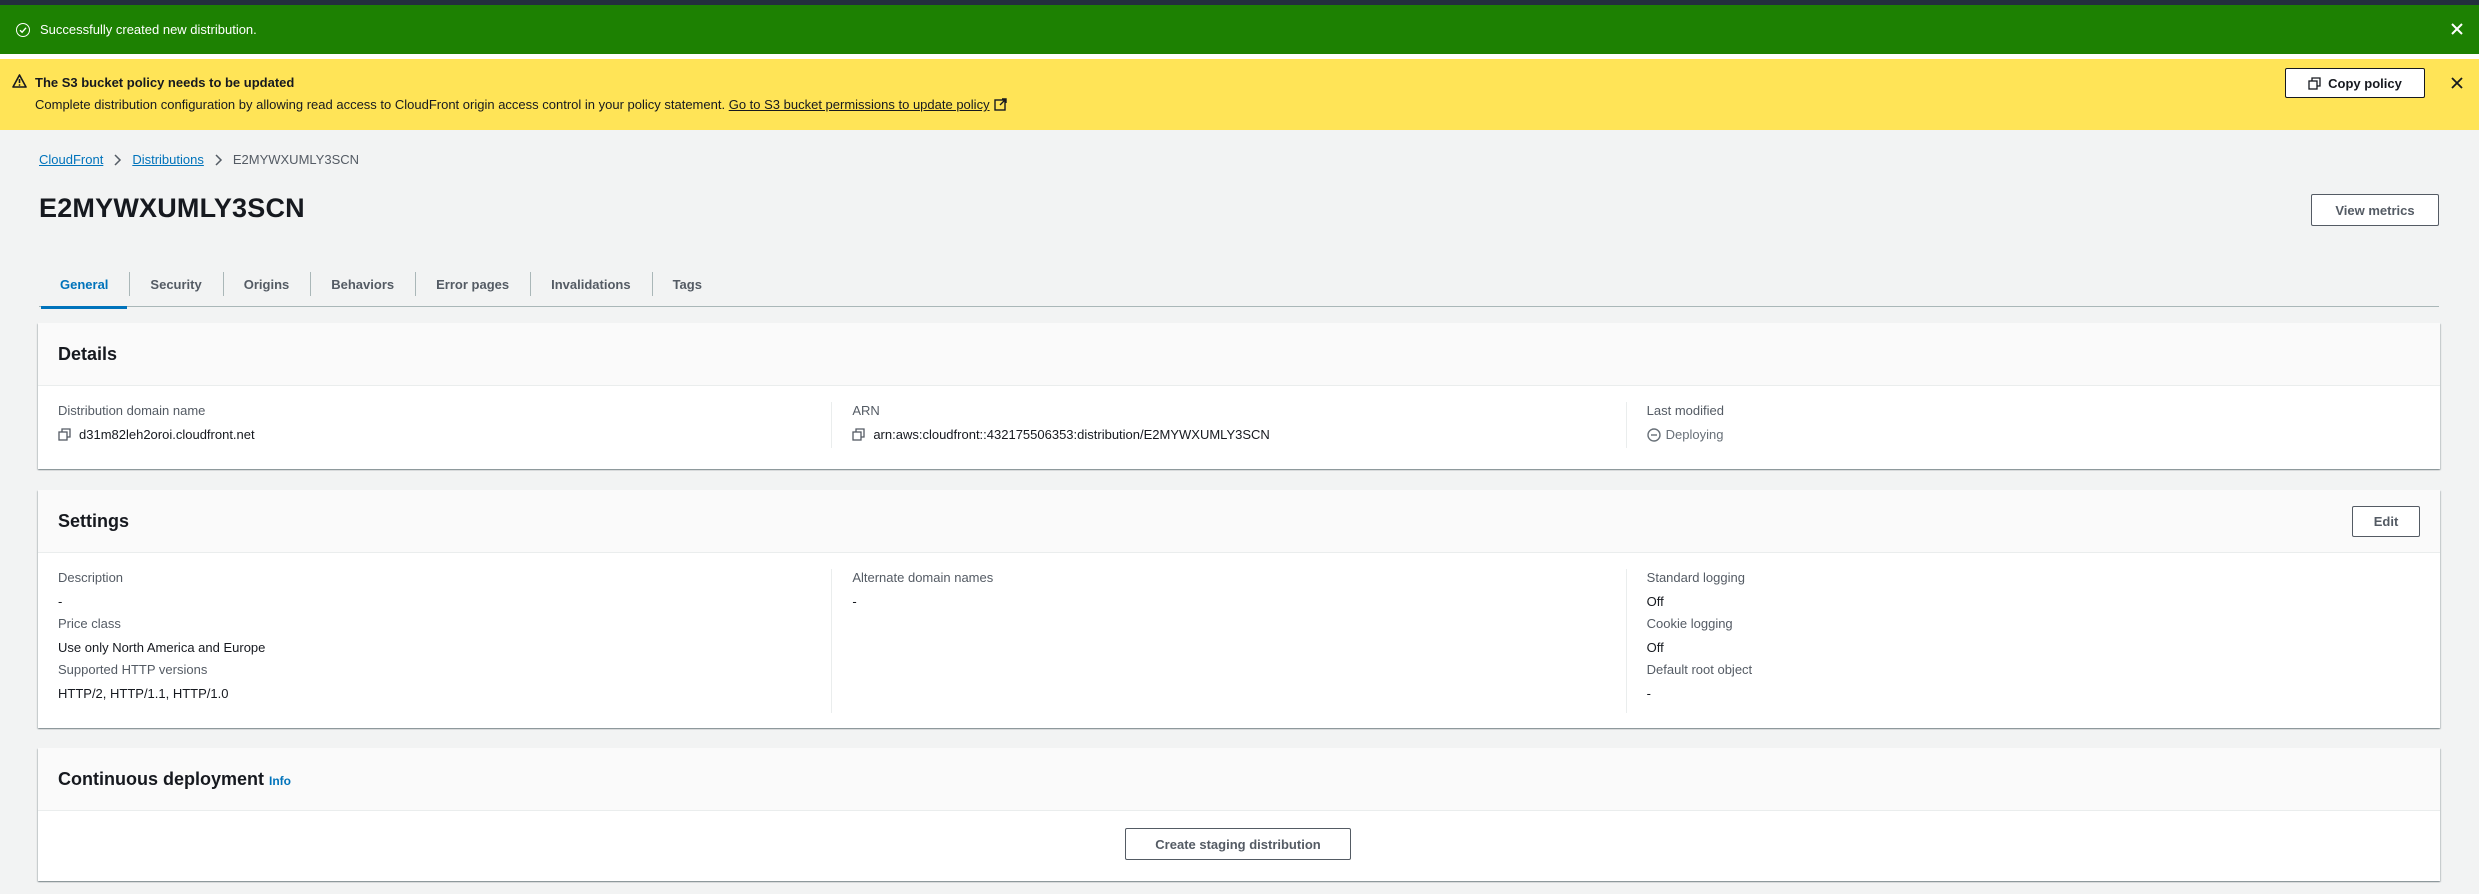  I want to click on tab-error-pages: Error pages, so click(472, 284).